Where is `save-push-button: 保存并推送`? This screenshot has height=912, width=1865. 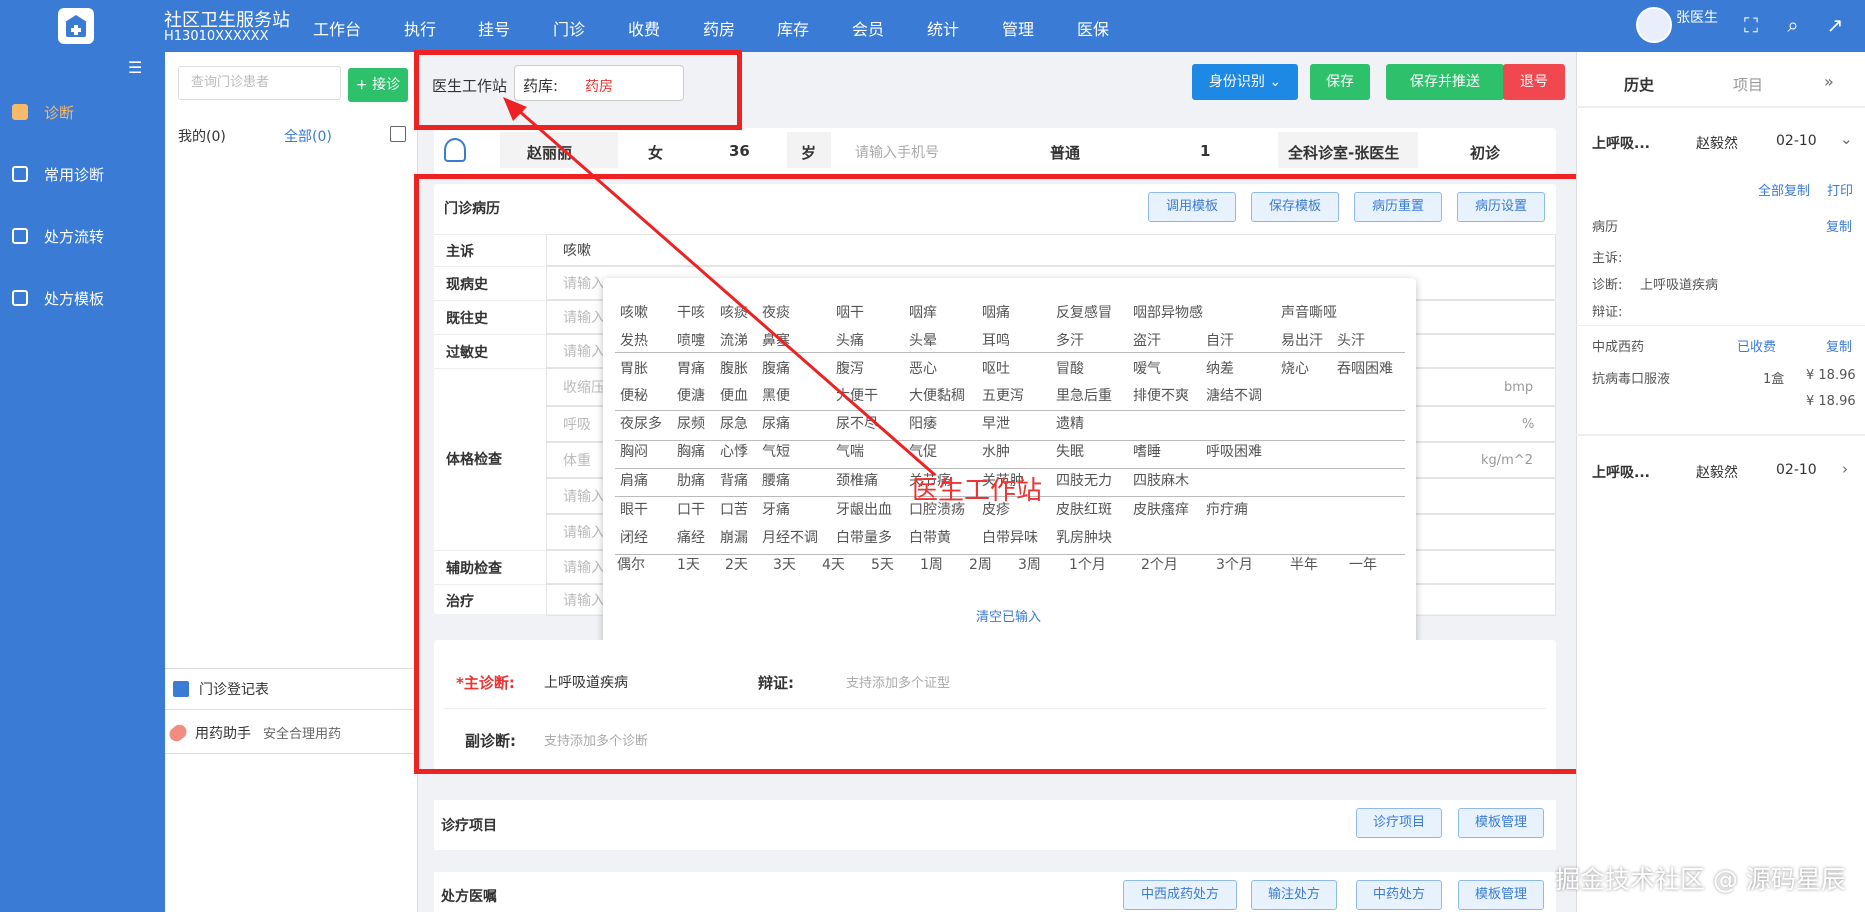 save-push-button: 保存并推送 is located at coordinates (1445, 82).